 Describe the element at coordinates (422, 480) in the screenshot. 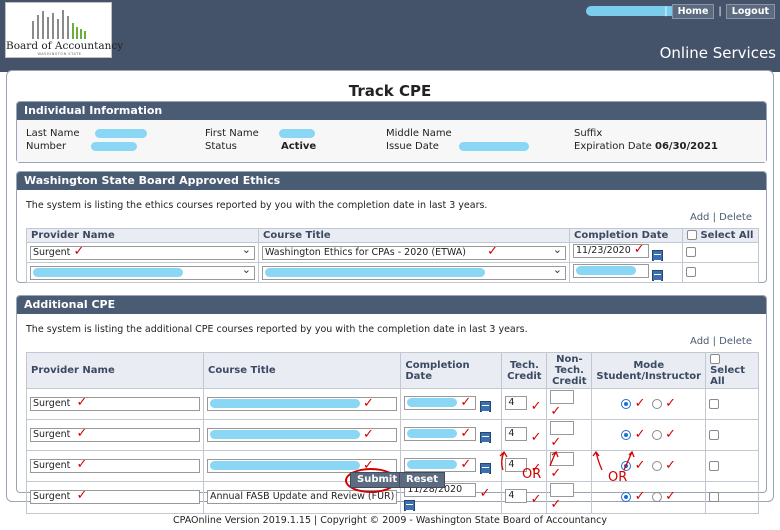

I see `reset-button: Reset` at that location.